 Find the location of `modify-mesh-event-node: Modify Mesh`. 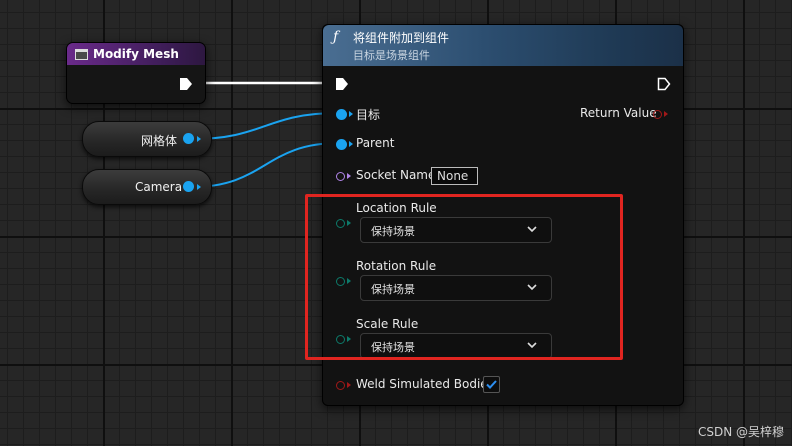

modify-mesh-event-node: Modify Mesh is located at coordinates (136, 73).